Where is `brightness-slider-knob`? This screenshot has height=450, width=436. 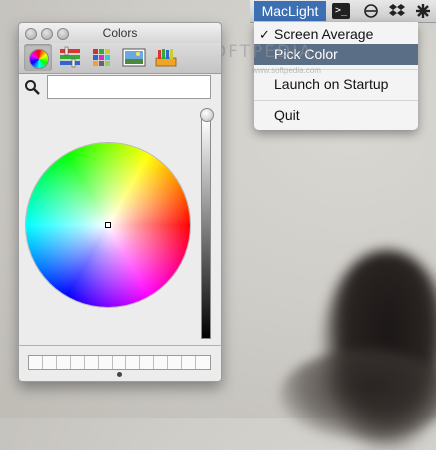 brightness-slider-knob is located at coordinates (207, 115).